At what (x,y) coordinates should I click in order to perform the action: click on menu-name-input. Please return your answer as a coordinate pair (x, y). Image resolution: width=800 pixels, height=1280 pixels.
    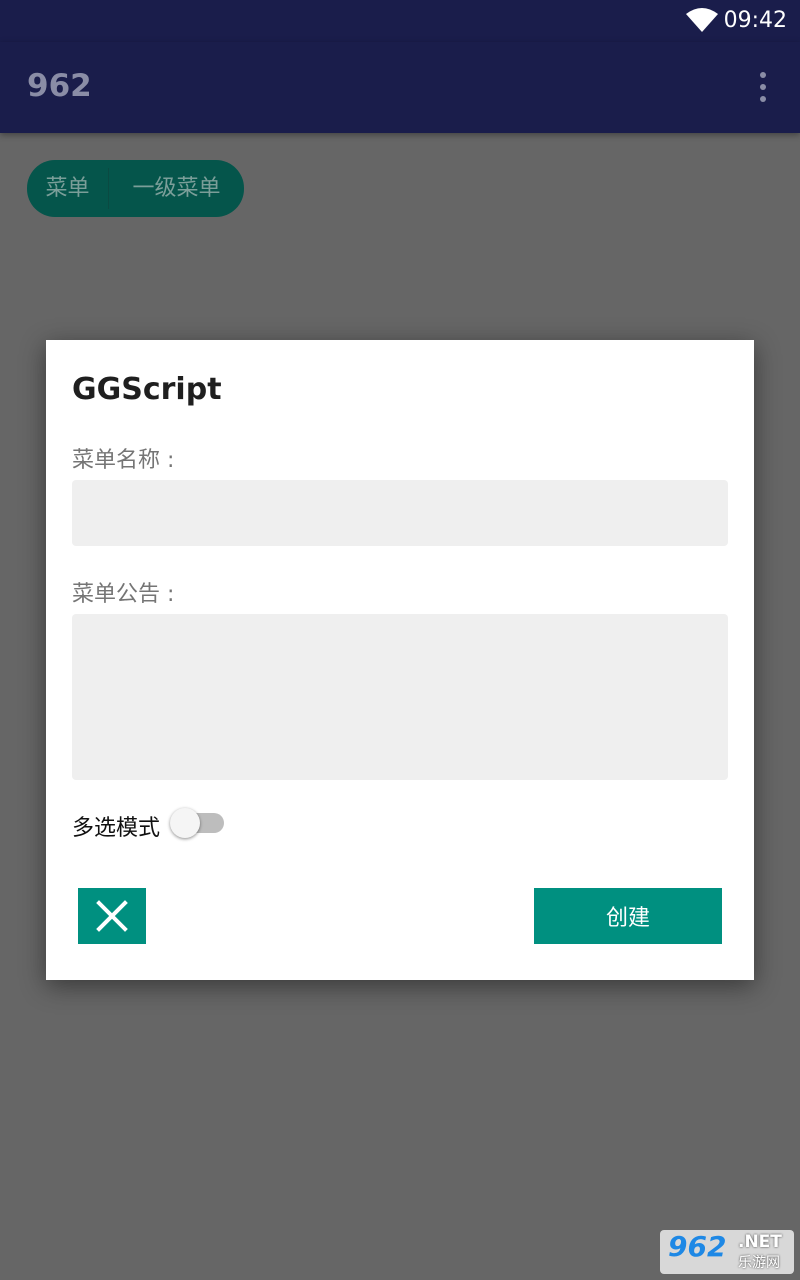
    Looking at the image, I should click on (400, 513).